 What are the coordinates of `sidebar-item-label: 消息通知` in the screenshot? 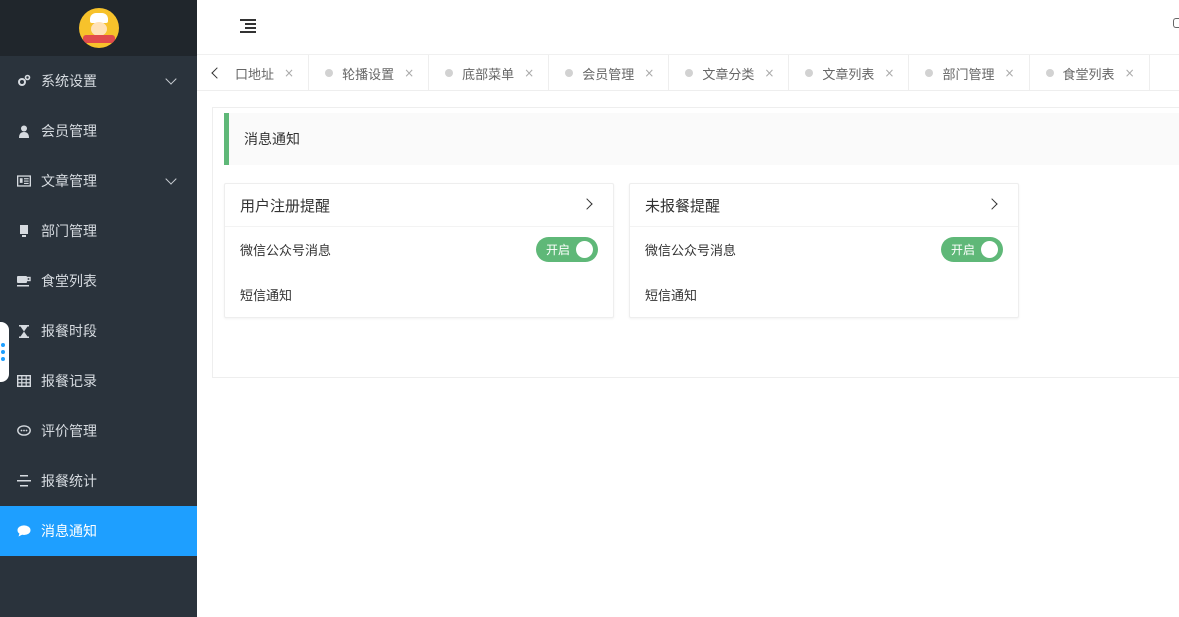 It's located at (69, 532).